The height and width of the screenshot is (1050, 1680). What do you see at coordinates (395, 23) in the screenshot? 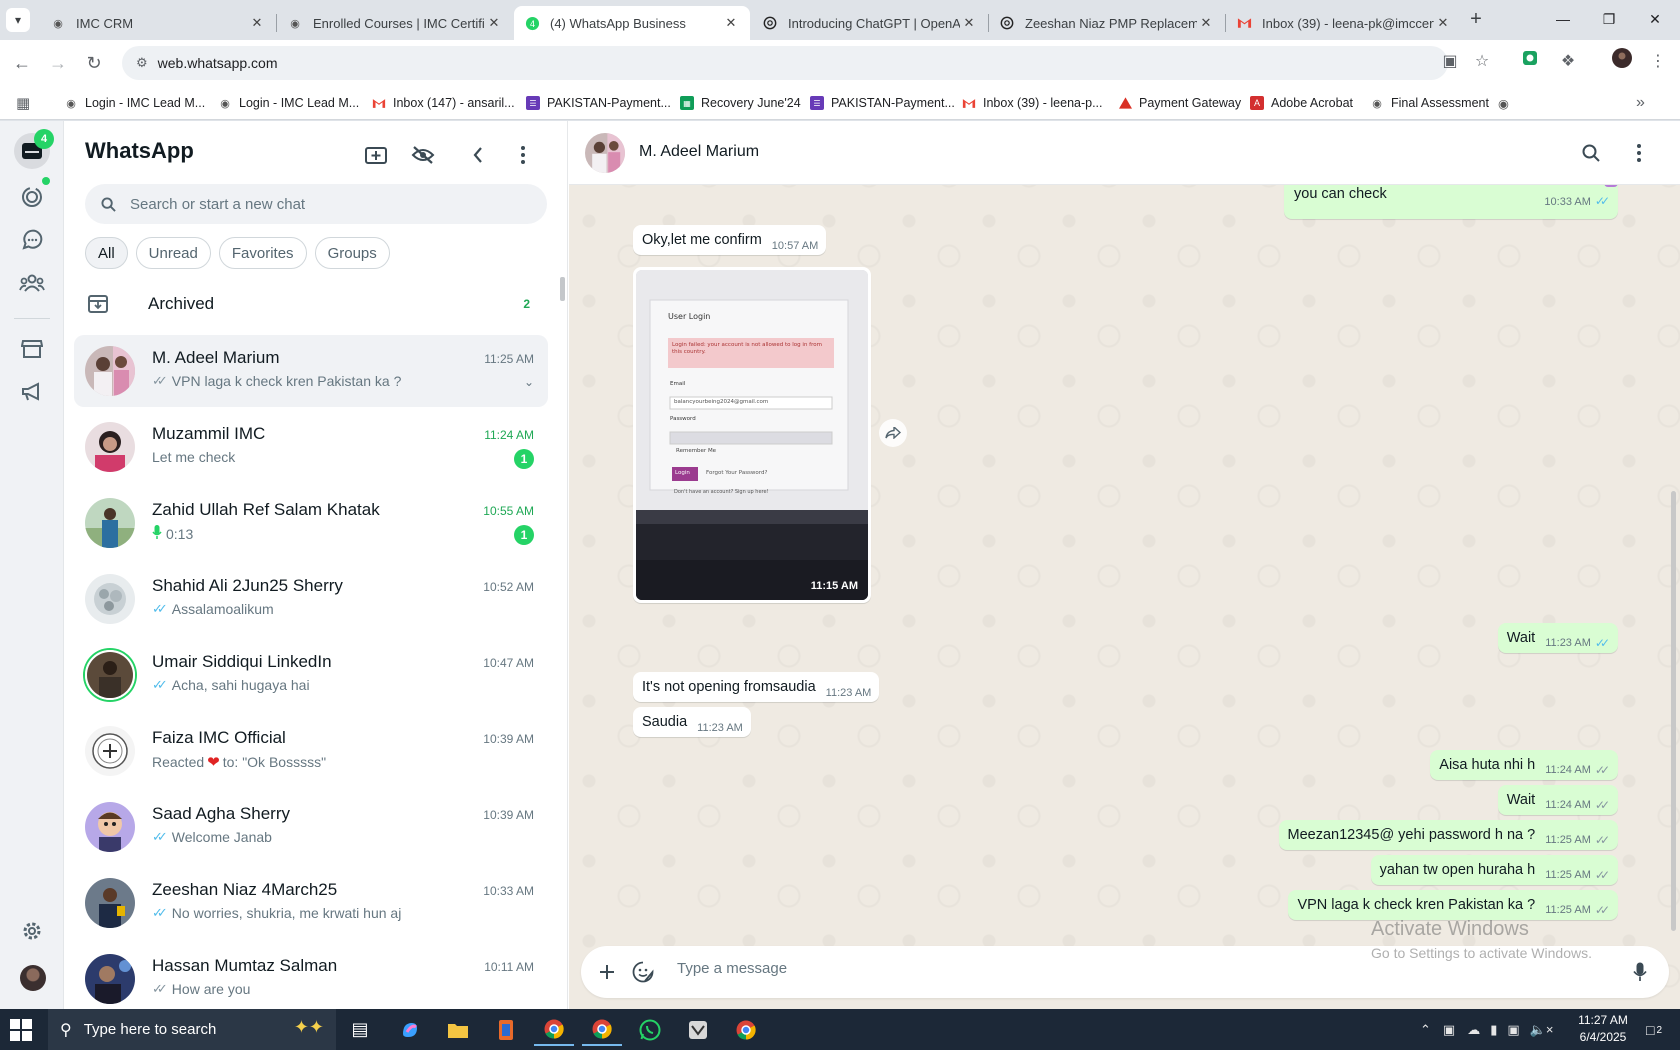
I see `tab-enrolled-courses: ◉ Enrolled Courses | IMC Certifica ✕` at bounding box center [395, 23].